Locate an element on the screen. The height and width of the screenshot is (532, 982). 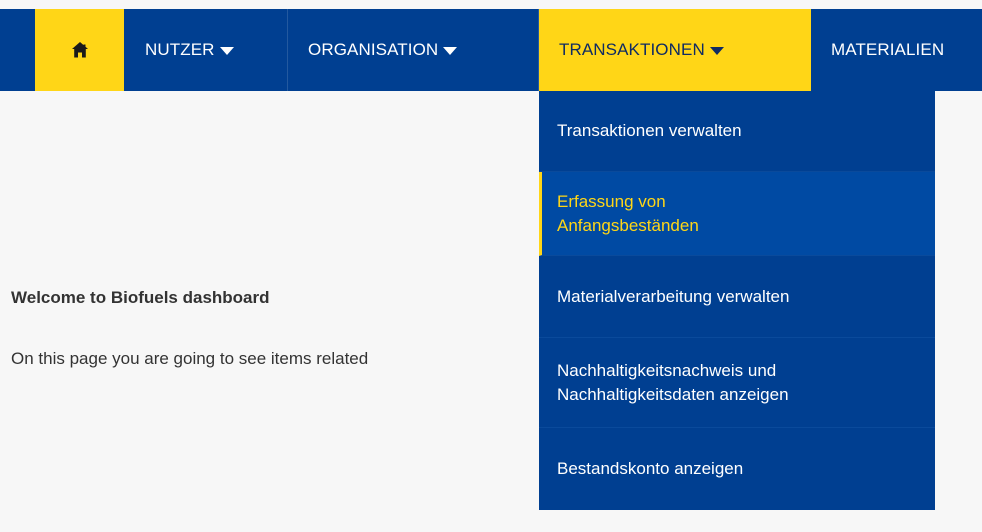
nav-menu-transaktionen-label: TRANSAKTIONEN is located at coordinates (632, 49).